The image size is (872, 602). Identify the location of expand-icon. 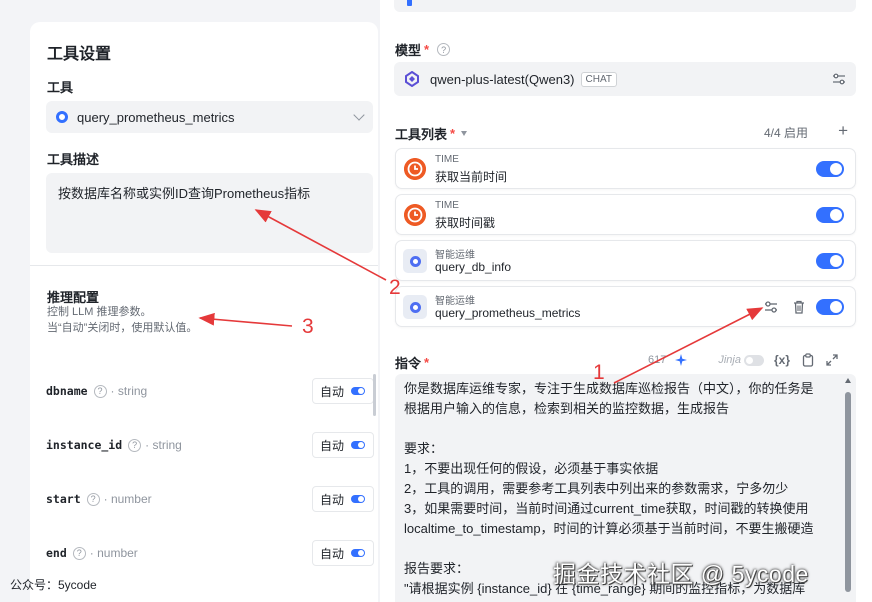
(832, 360).